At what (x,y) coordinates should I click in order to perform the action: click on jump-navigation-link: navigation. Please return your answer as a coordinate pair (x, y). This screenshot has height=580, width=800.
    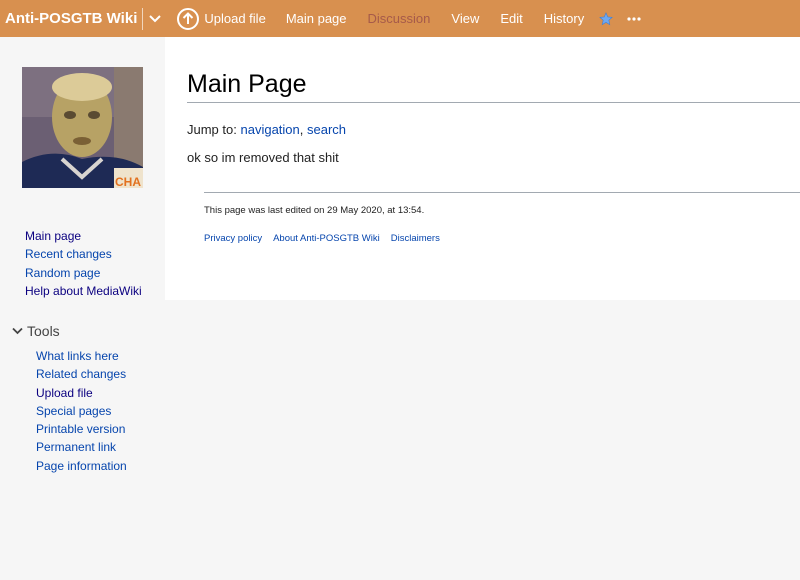
    Looking at the image, I should click on (269, 129).